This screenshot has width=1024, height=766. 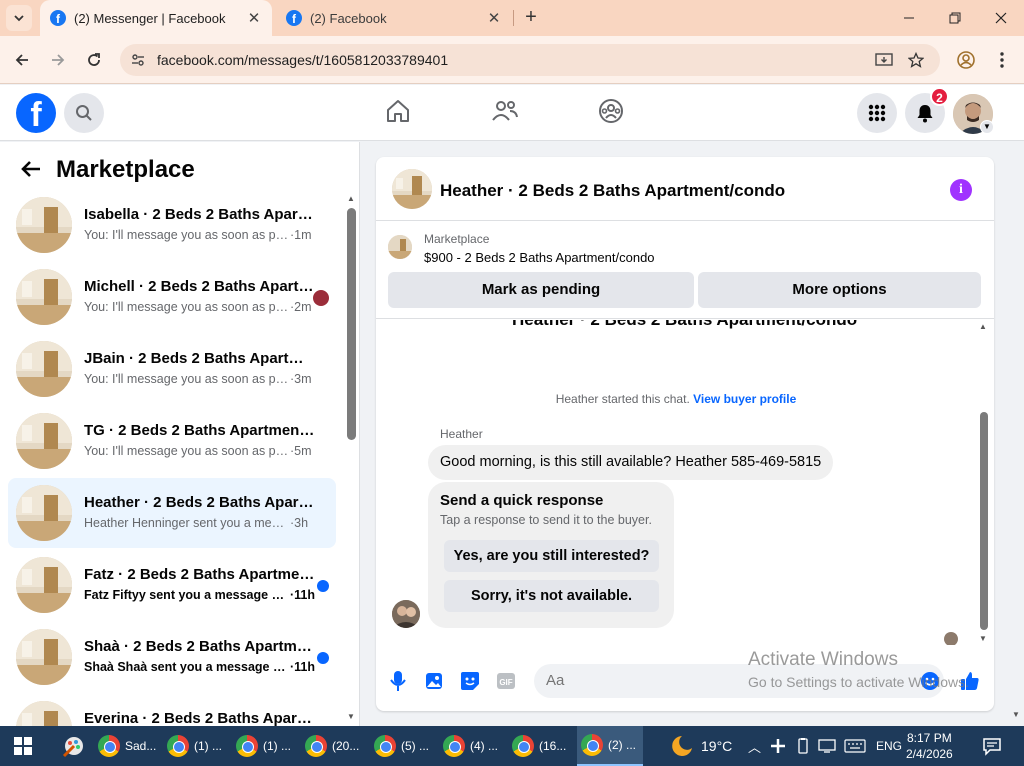 I want to click on new-tab-button: +, so click(x=531, y=17).